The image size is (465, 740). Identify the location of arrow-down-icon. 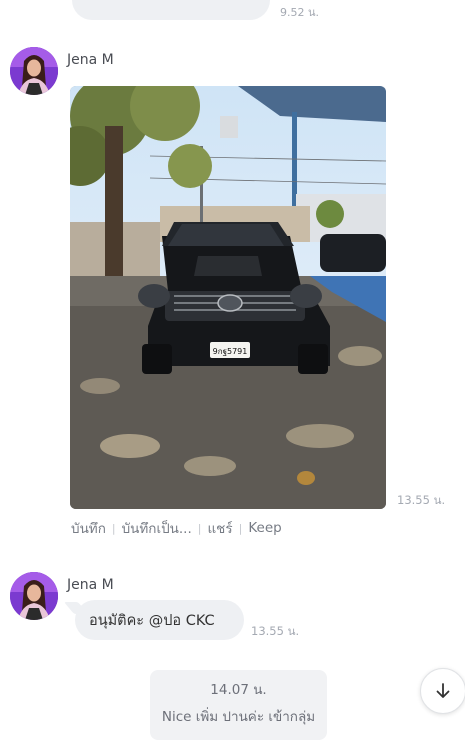
(443, 690).